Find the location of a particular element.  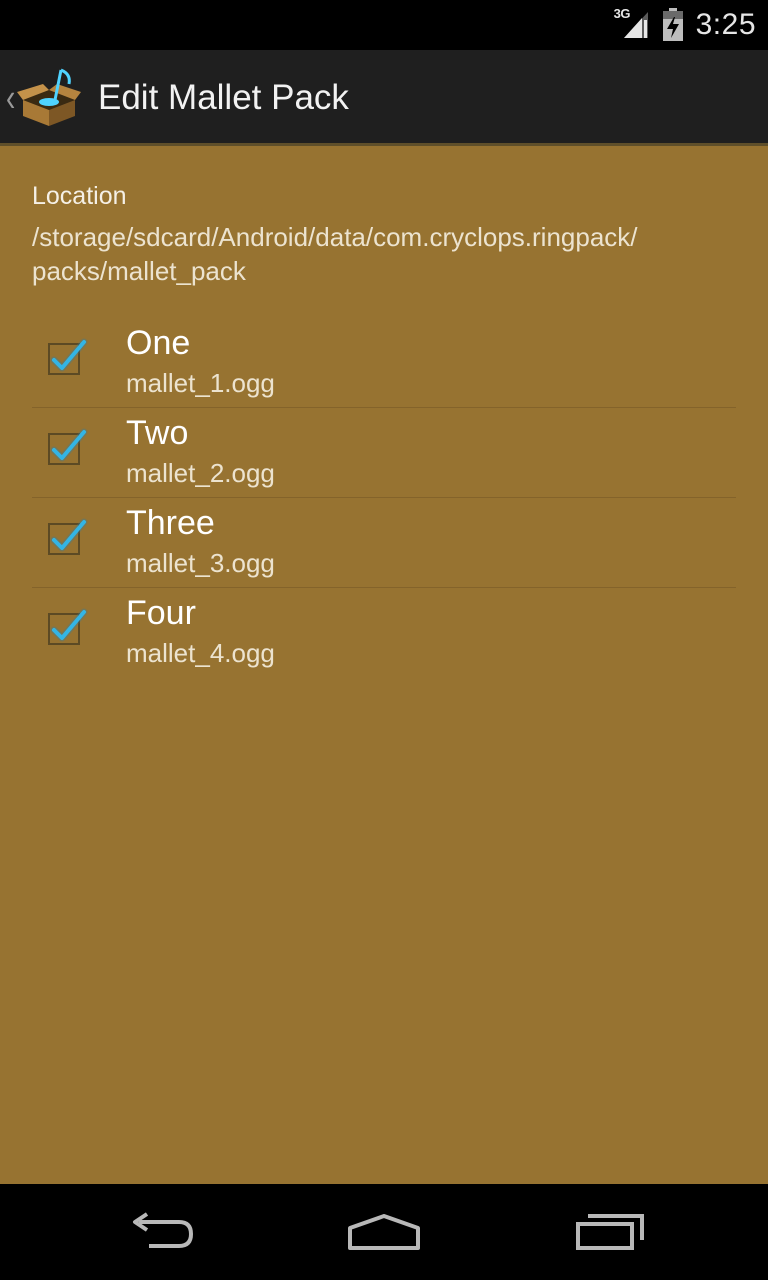

item-title: Three is located at coordinates (170, 523).